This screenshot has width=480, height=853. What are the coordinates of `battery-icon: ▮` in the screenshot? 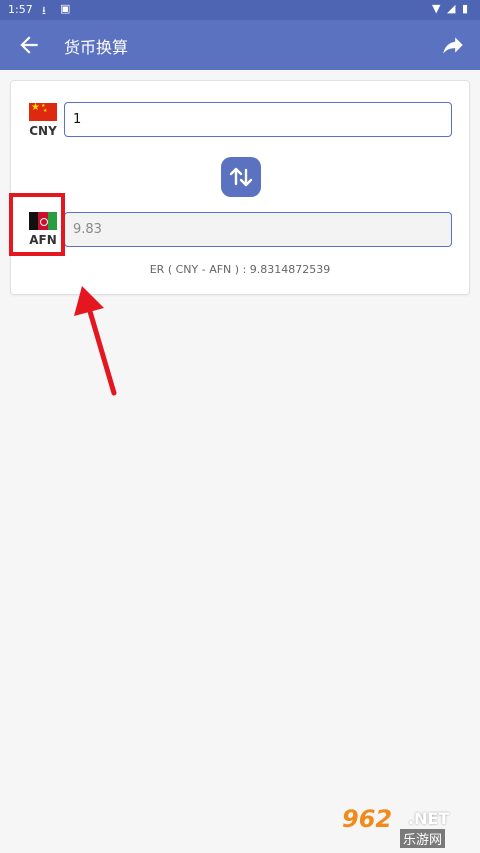 It's located at (465, 8).